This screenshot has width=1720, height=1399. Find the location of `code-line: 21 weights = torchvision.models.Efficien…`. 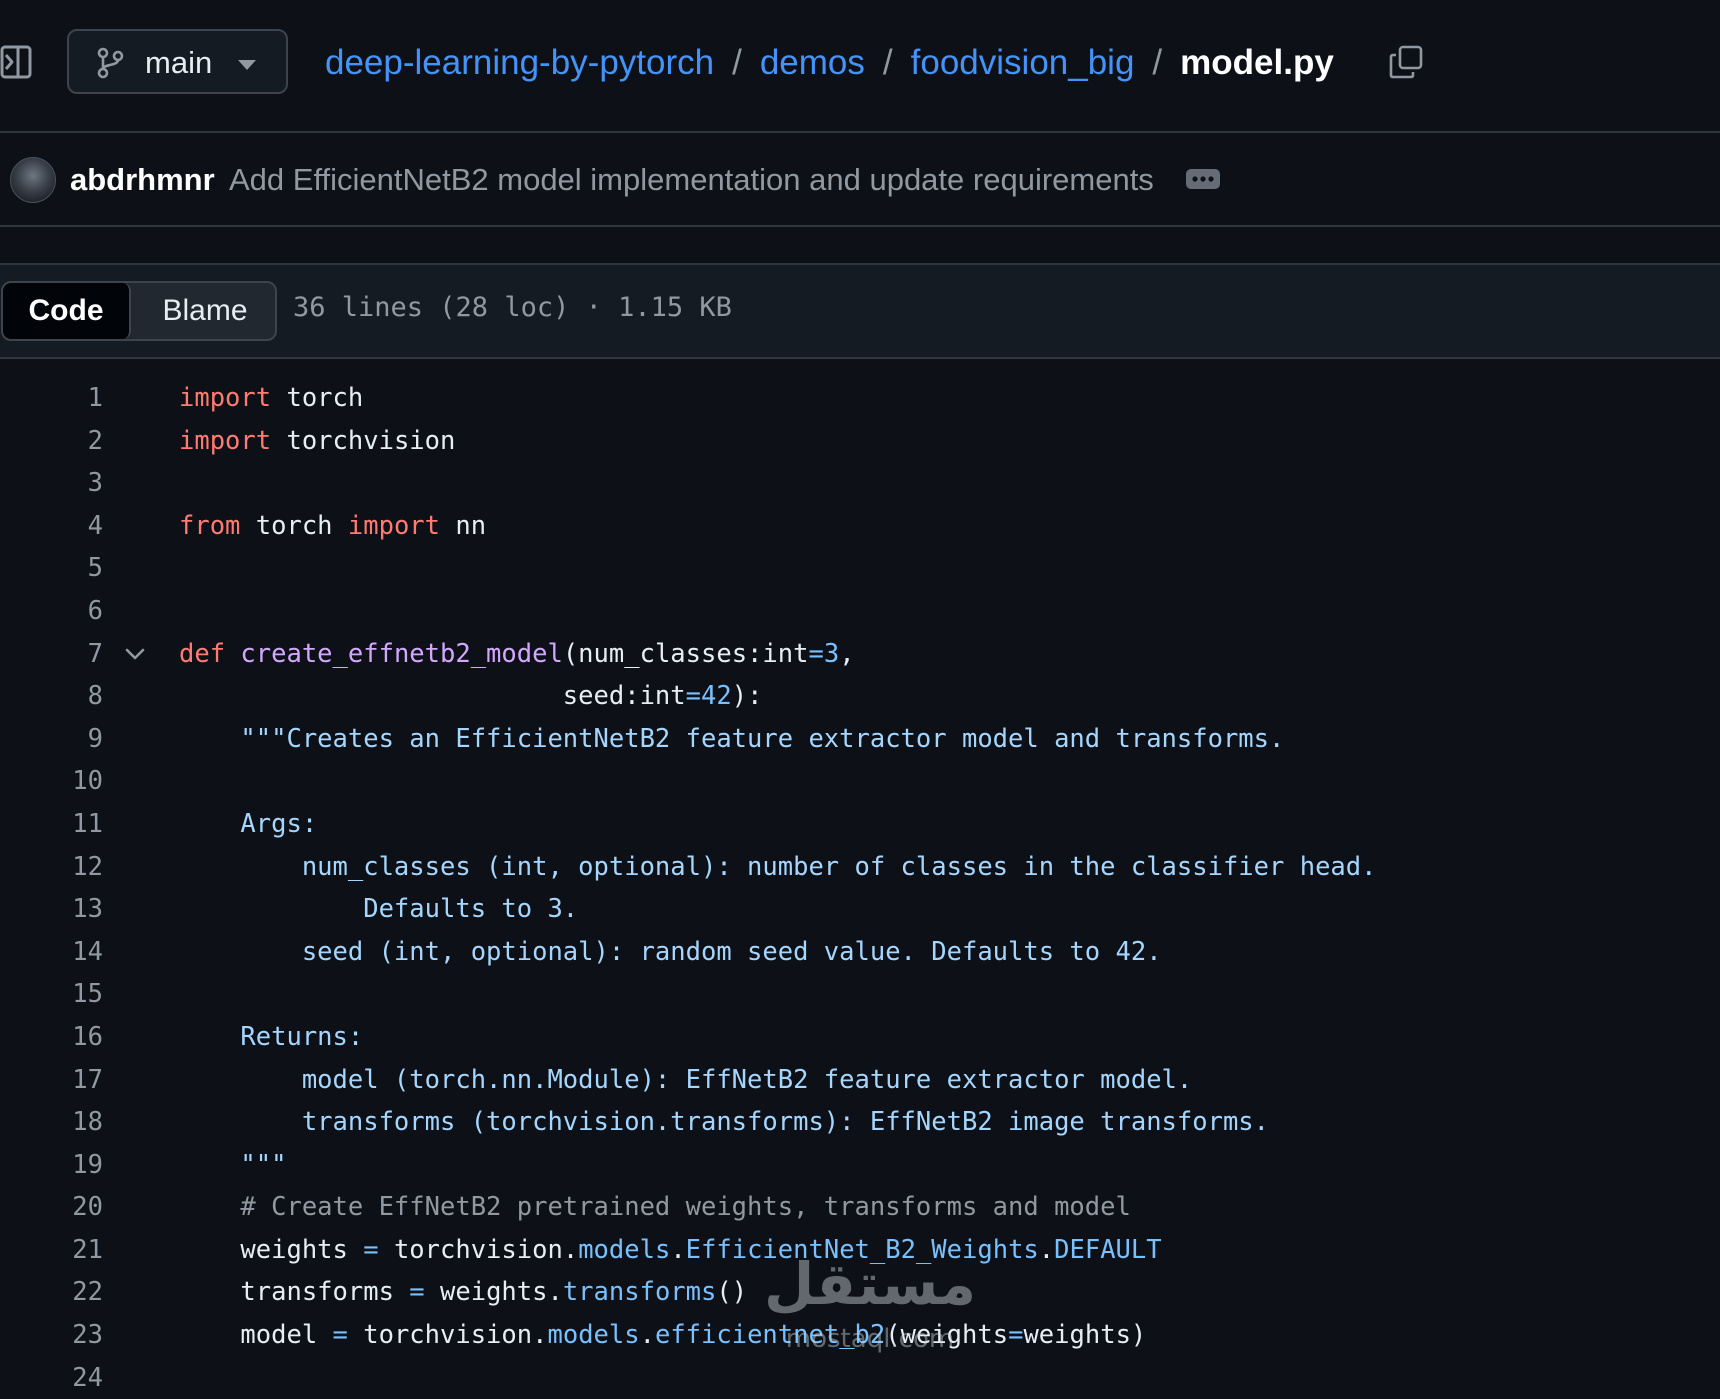

code-line: 21 weights = torchvision.models.Efficien… is located at coordinates (860, 1250).